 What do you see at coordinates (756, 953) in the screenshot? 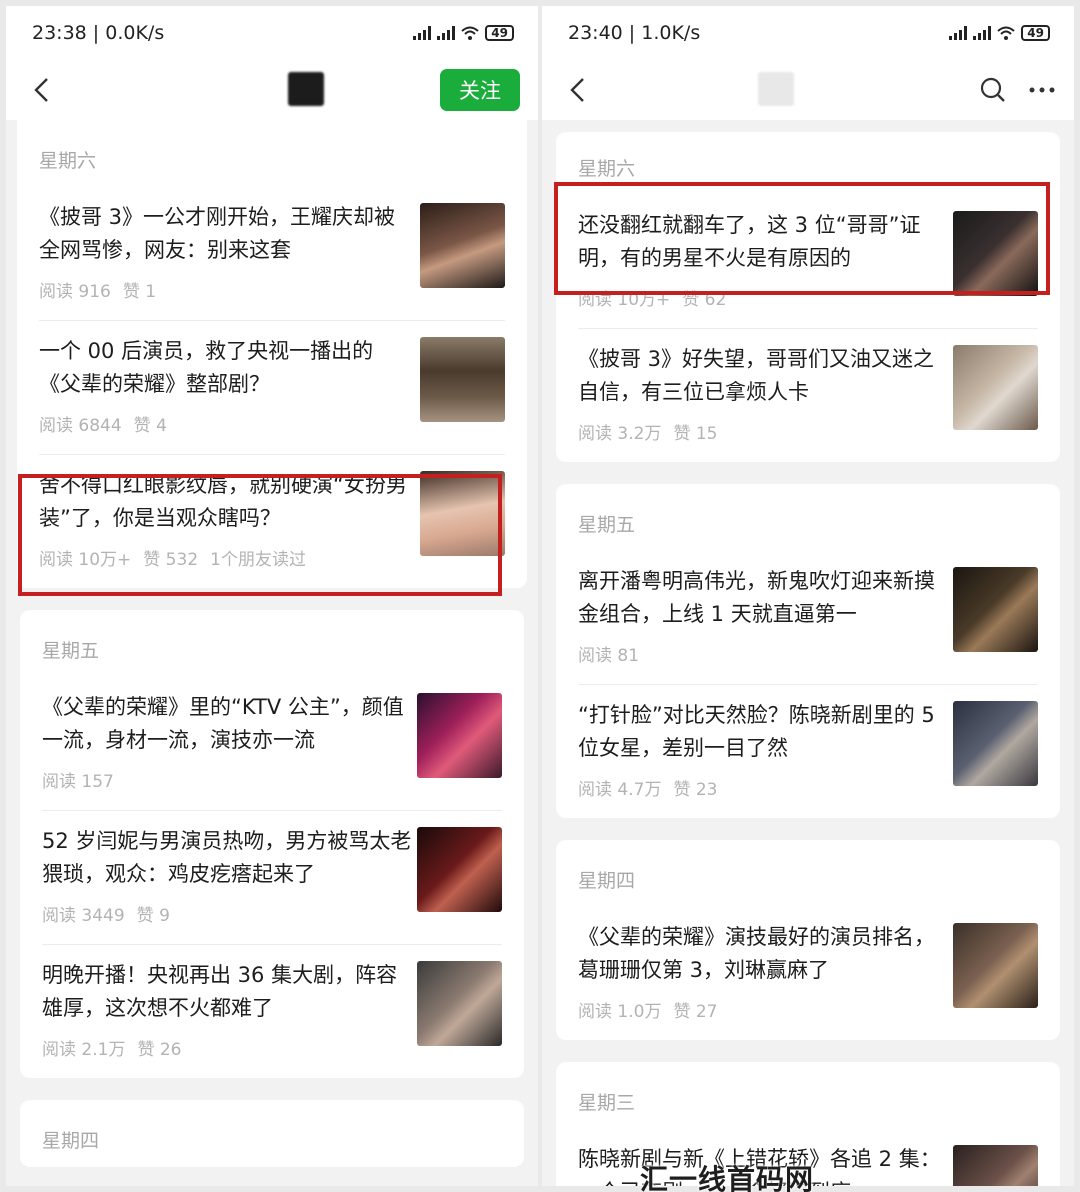
I see `article-title: 《父辈的荣耀》演技最好的演员排名，葛珊珊仅第 3，刘琳赢麻了` at bounding box center [756, 953].